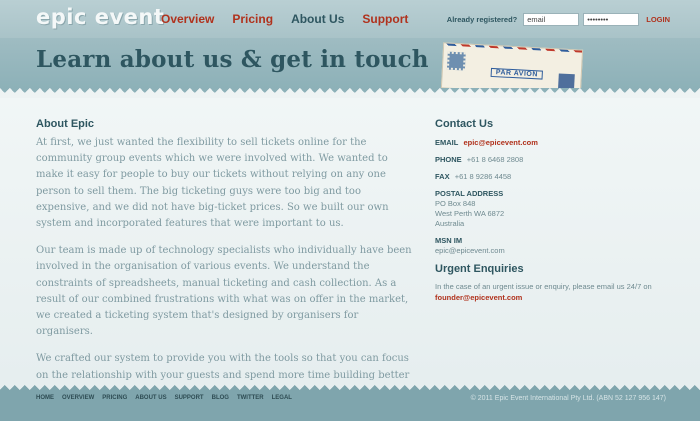  What do you see at coordinates (450, 223) in the screenshot?
I see `postal-line: Australia` at bounding box center [450, 223].